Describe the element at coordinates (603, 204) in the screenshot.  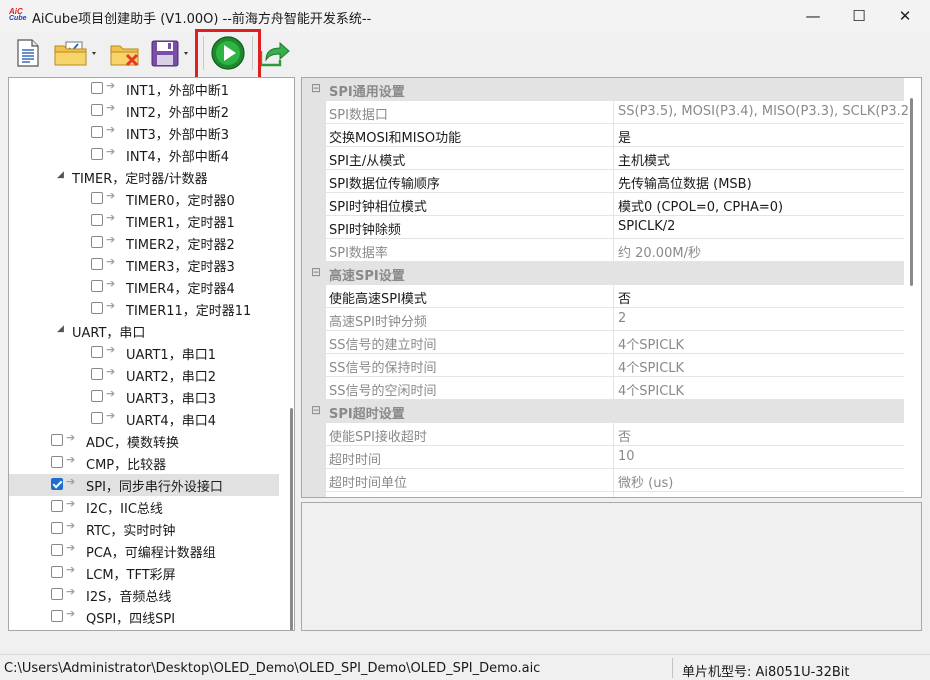
I see `property-row: SPI时钟相位模式 模式0 (CPOL=0, CPHA=0)` at that location.